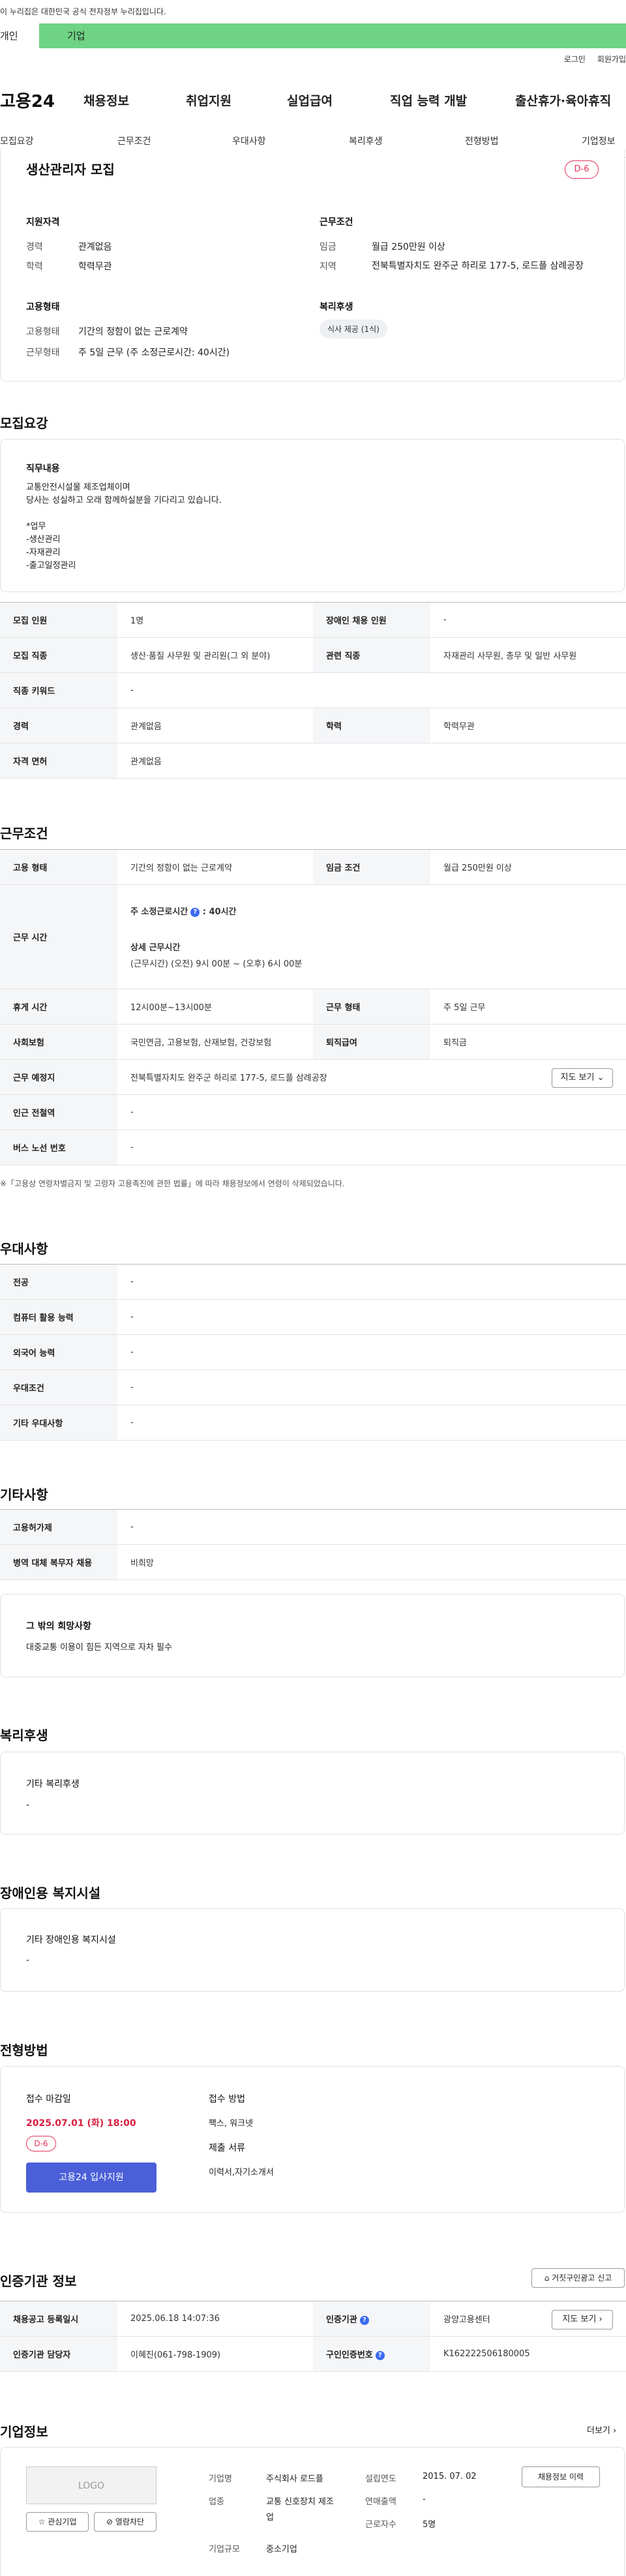 The height and width of the screenshot is (2576, 626). I want to click on table-cell: 2025.06.18 14:07:36, so click(215, 2319).